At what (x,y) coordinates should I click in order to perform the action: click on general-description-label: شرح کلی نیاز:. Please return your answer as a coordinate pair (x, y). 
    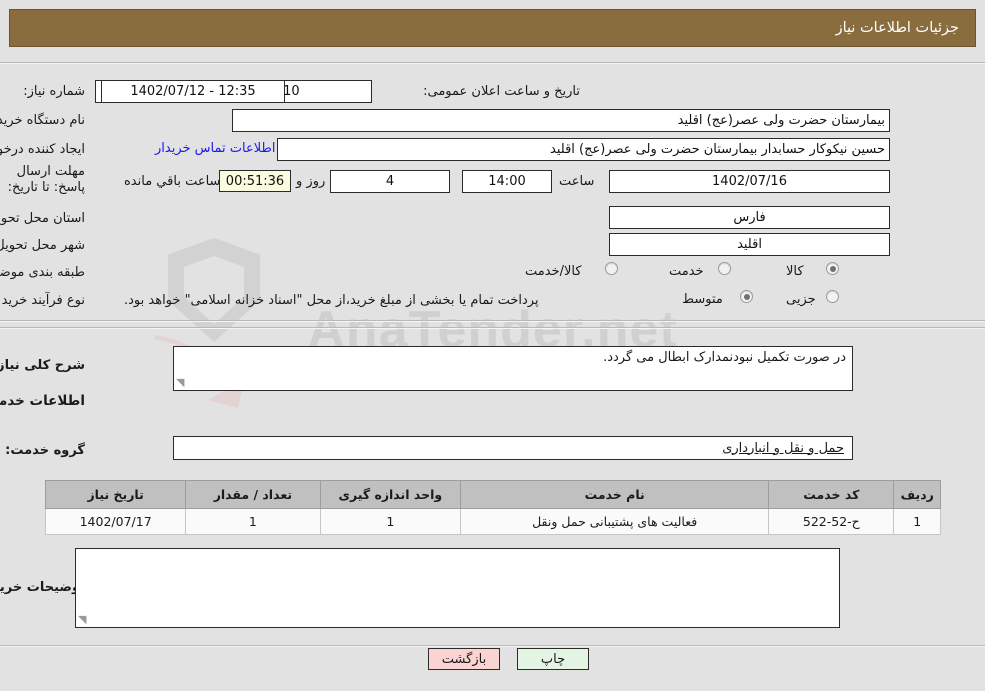
    Looking at the image, I should click on (42, 365).